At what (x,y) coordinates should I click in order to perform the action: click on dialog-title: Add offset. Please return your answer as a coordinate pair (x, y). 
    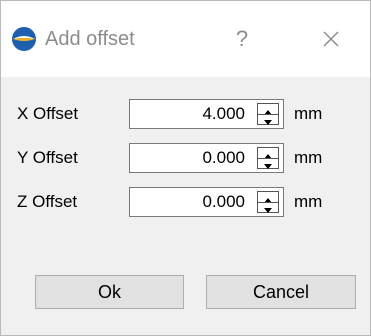
    Looking at the image, I should click on (90, 39).